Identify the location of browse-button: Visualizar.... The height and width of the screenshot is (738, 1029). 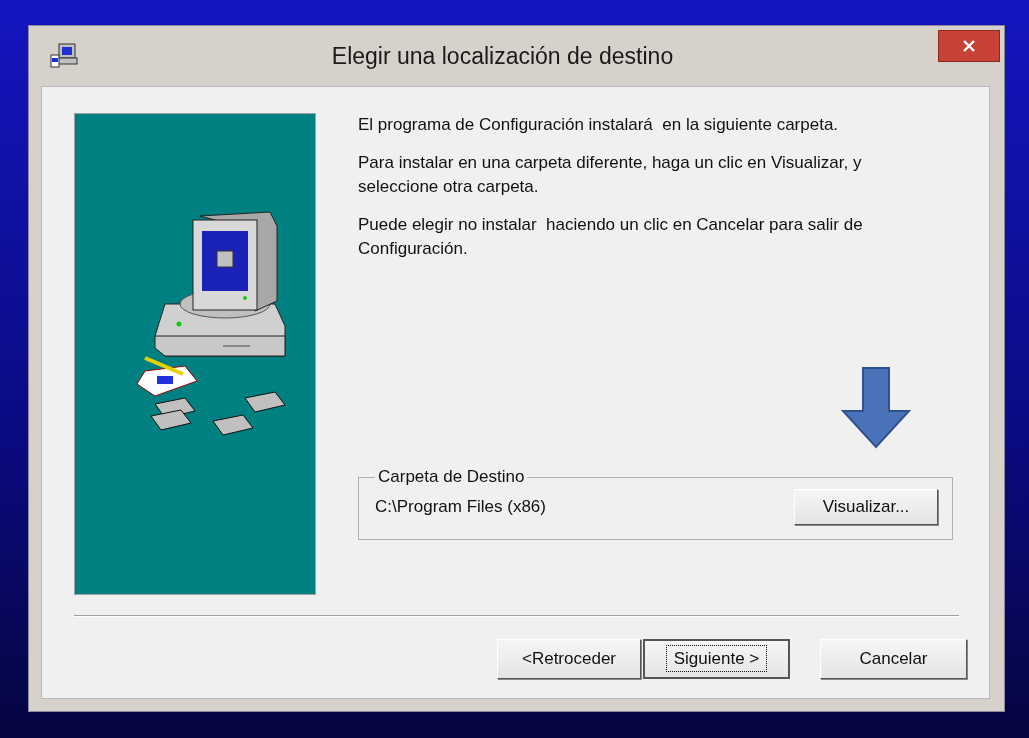
(866, 507).